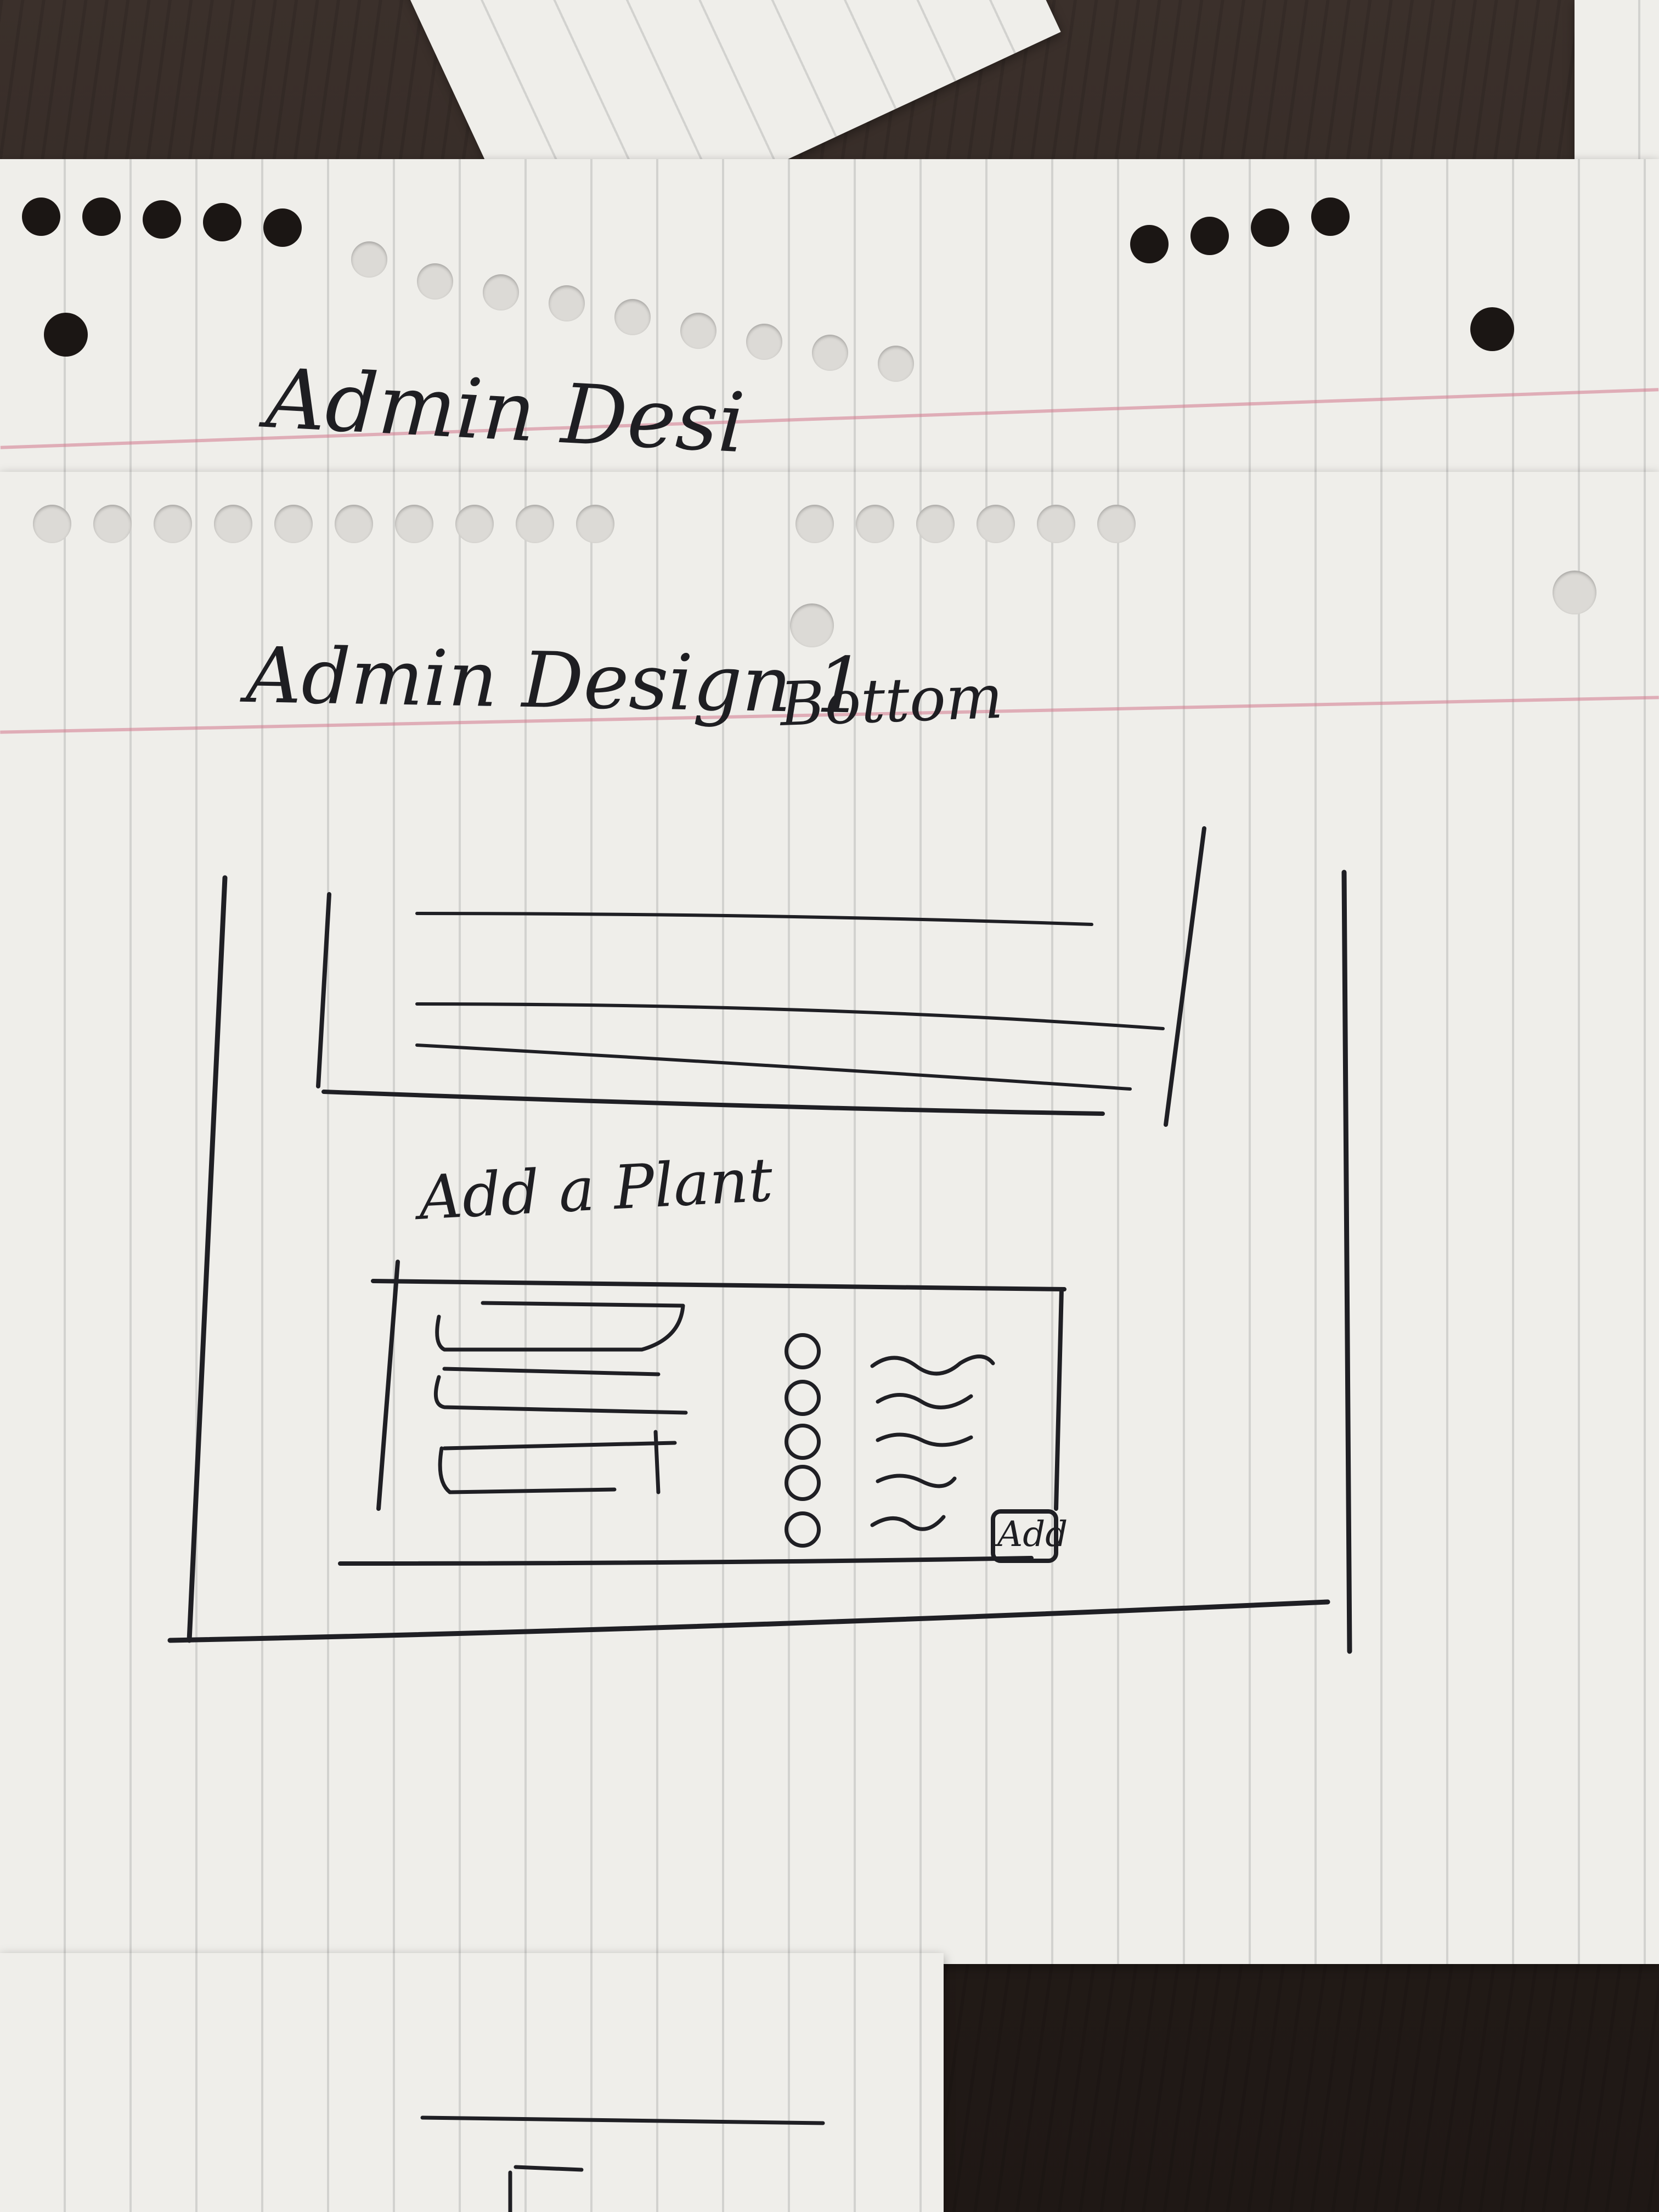  I want to click on bottom-sheet-sketch, so click(622, 2163).